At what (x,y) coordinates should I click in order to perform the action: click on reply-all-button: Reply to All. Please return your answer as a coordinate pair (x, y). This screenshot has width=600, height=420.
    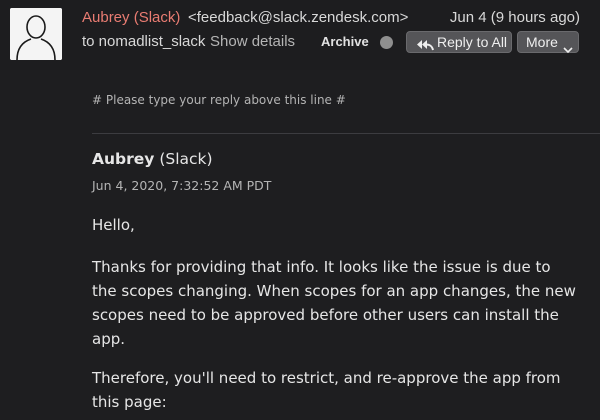
    Looking at the image, I should click on (459, 42).